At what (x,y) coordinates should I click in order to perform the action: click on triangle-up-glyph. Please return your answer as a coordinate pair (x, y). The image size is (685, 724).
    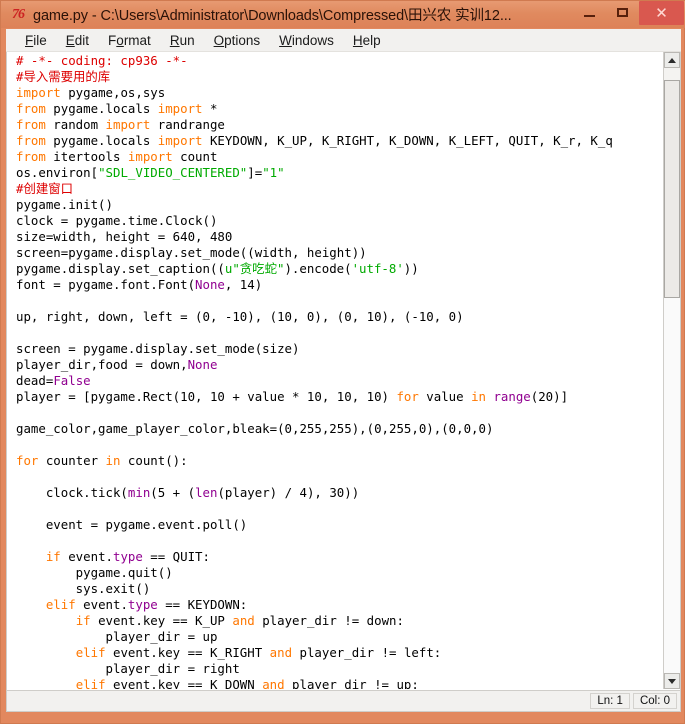
    Looking at the image, I should click on (672, 60).